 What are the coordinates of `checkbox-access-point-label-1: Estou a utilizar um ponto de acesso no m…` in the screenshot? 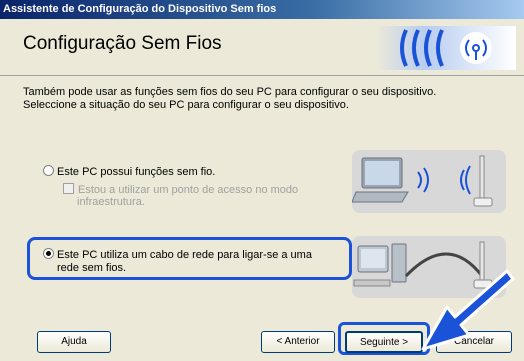 It's located at (188, 190).